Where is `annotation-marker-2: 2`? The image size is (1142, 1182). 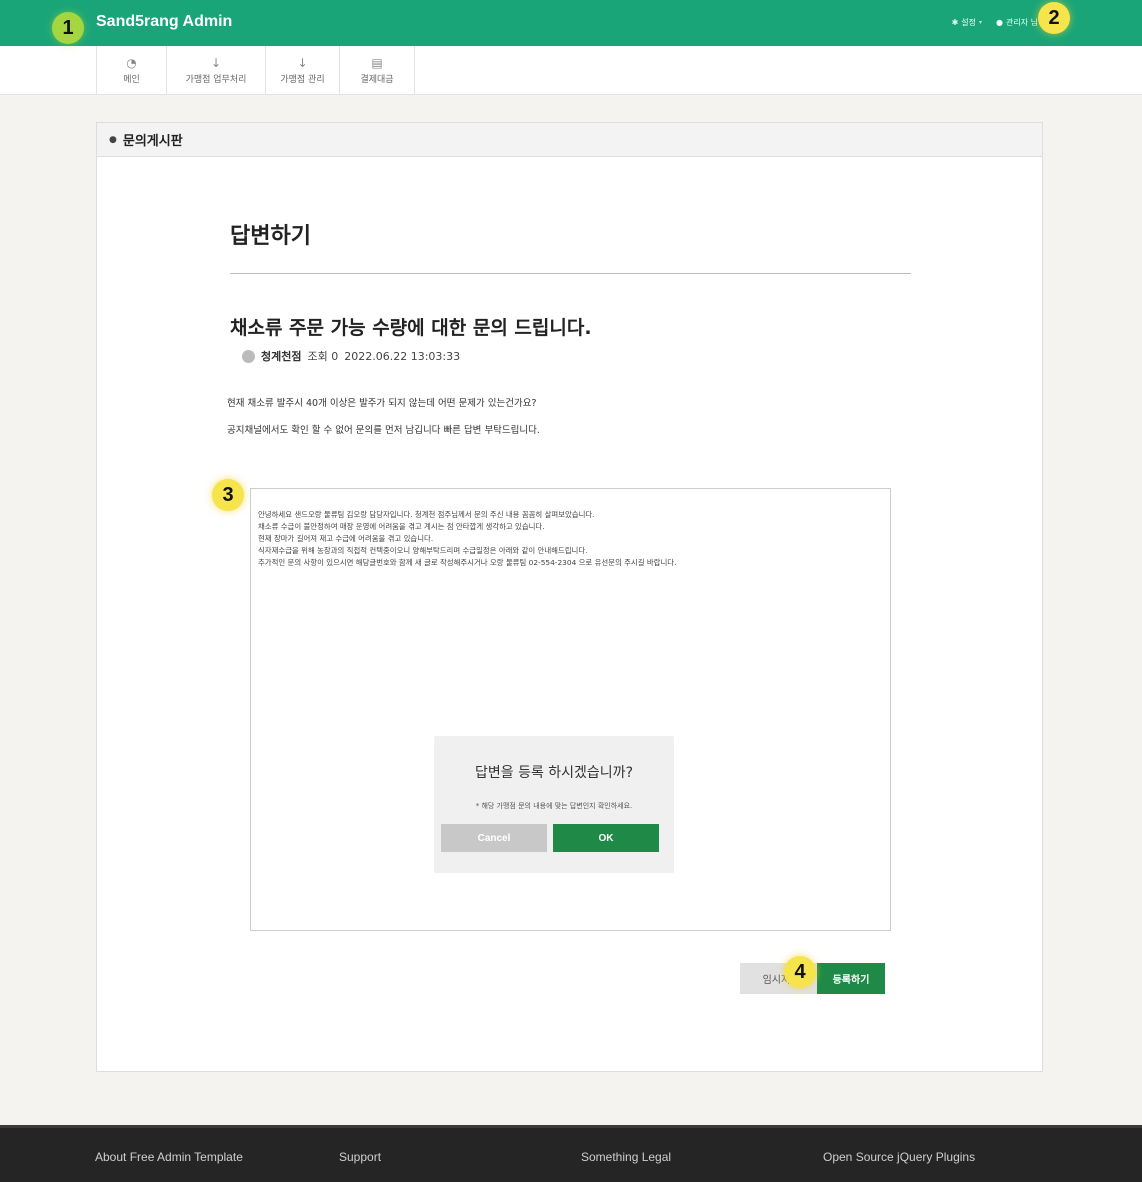
annotation-marker-2: 2 is located at coordinates (1054, 18).